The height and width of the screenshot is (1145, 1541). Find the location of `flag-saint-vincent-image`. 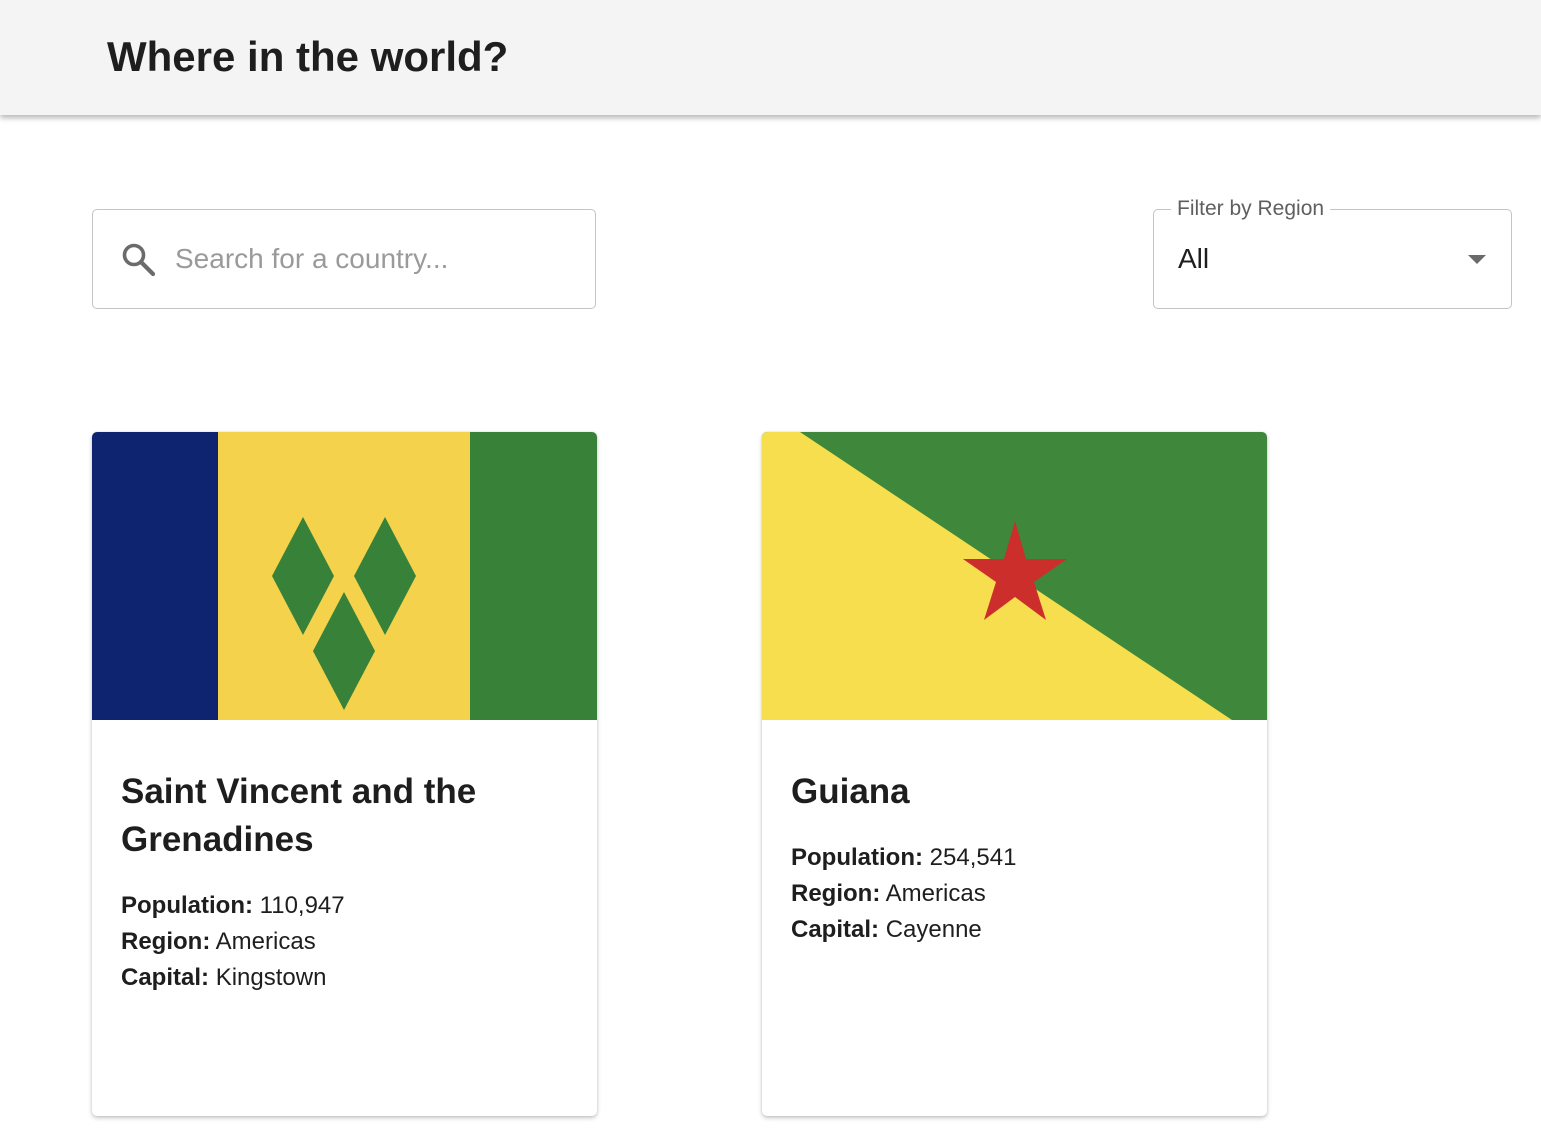

flag-saint-vincent-image is located at coordinates (344, 576).